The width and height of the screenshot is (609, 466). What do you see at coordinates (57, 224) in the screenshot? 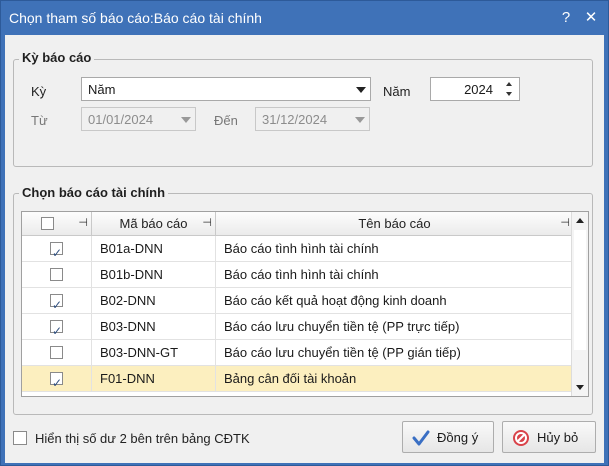
I see `header-checkbox-cell: ⊣` at bounding box center [57, 224].